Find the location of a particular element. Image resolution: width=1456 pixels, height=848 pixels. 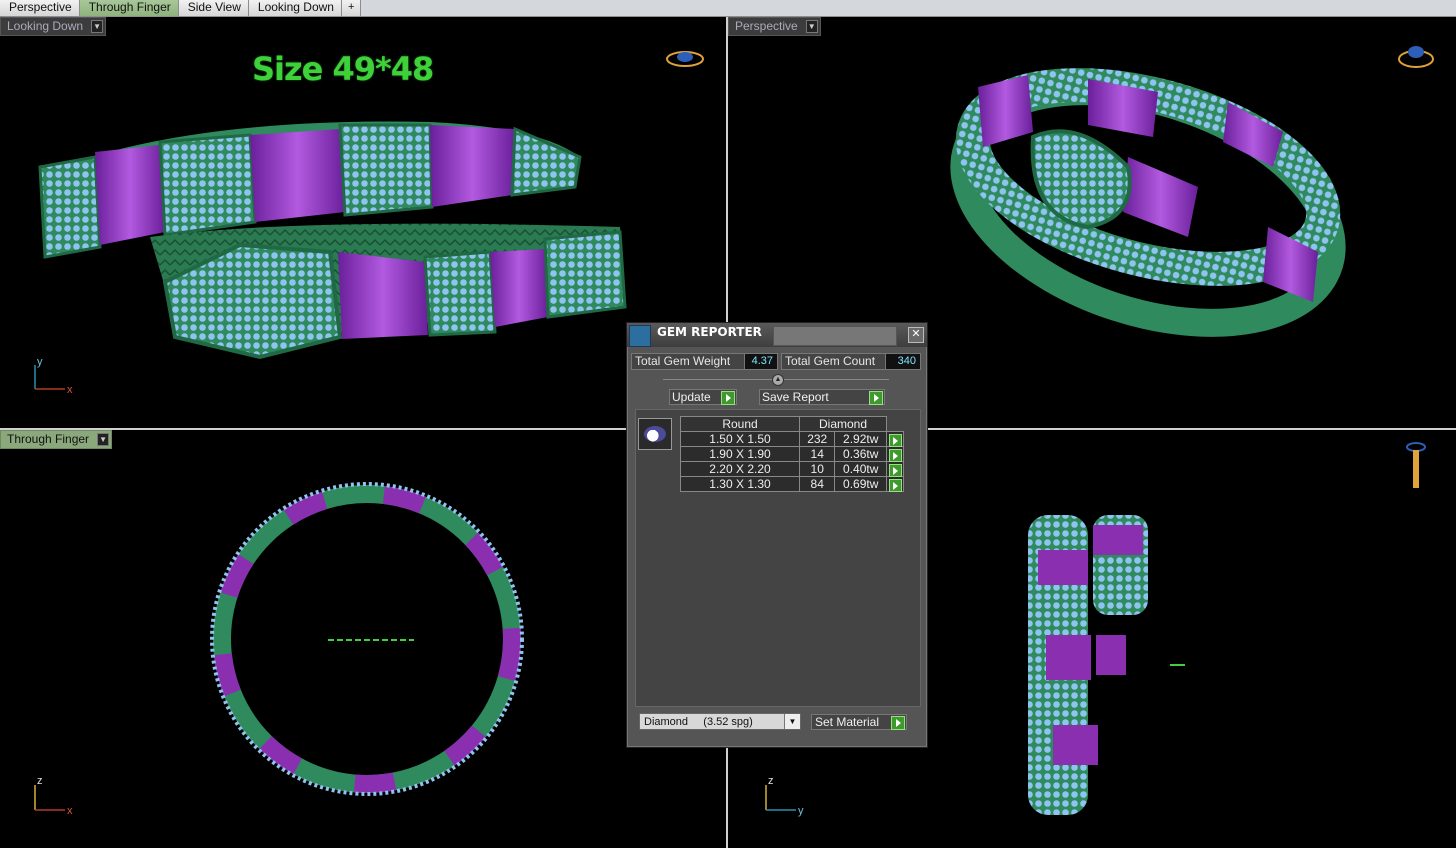

gem-count: 10 is located at coordinates (817, 469).